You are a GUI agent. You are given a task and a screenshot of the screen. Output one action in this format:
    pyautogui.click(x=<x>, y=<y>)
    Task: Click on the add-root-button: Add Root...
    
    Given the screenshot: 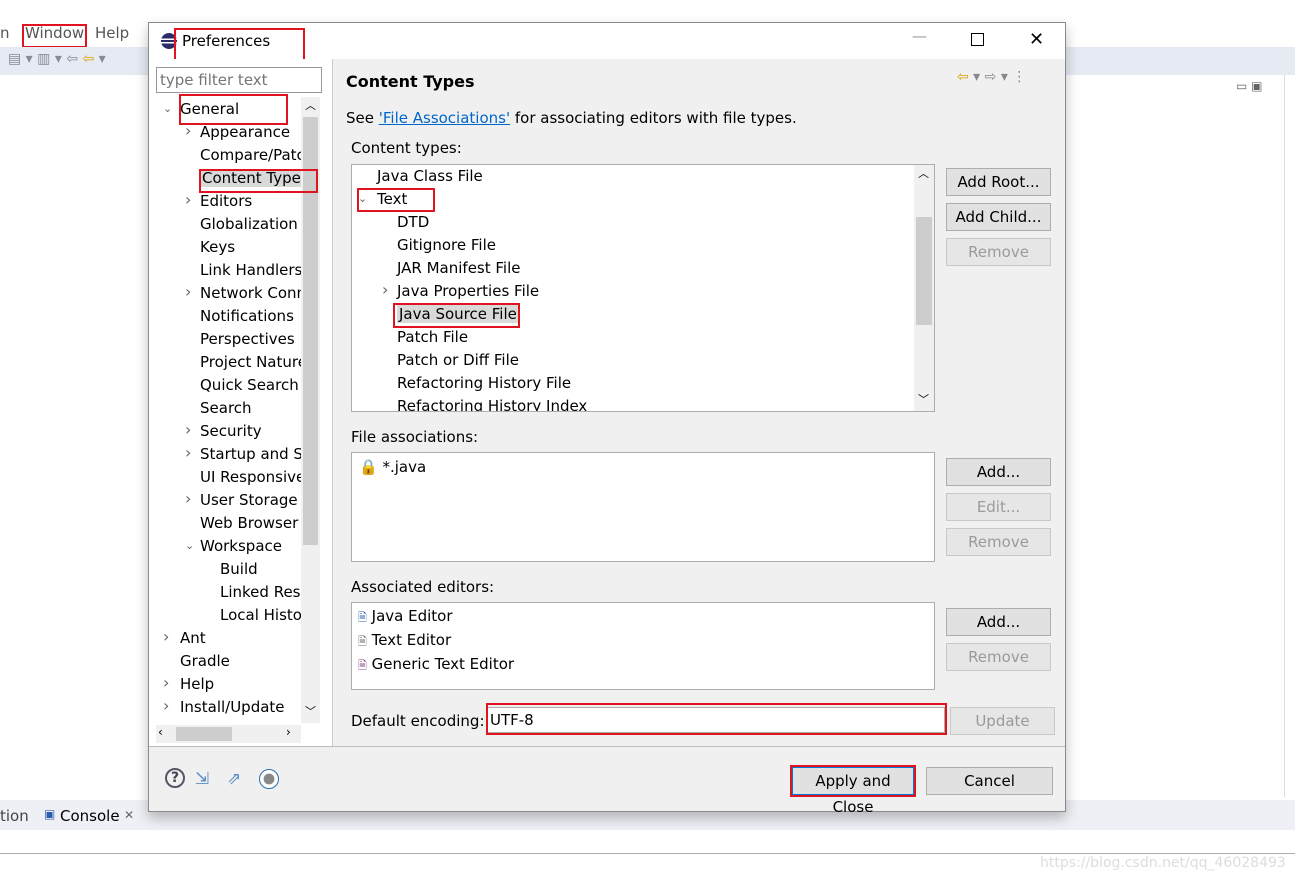 What is the action you would take?
    pyautogui.click(x=998, y=182)
    